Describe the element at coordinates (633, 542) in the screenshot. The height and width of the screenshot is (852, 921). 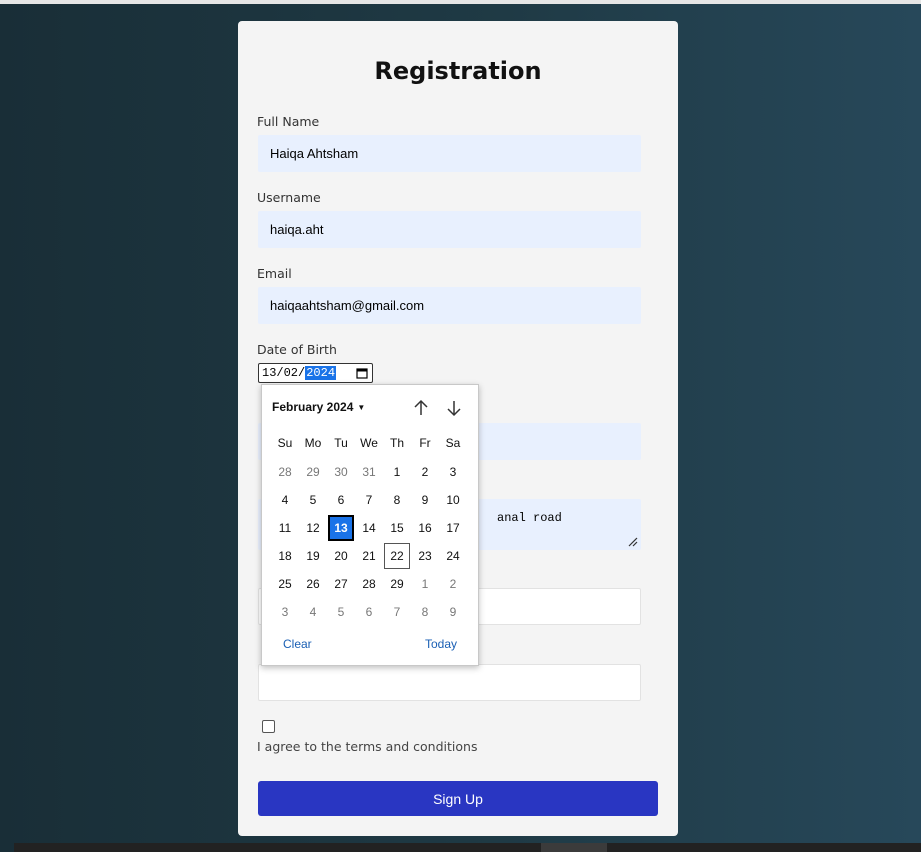
I see `resize-handle-icon` at that location.